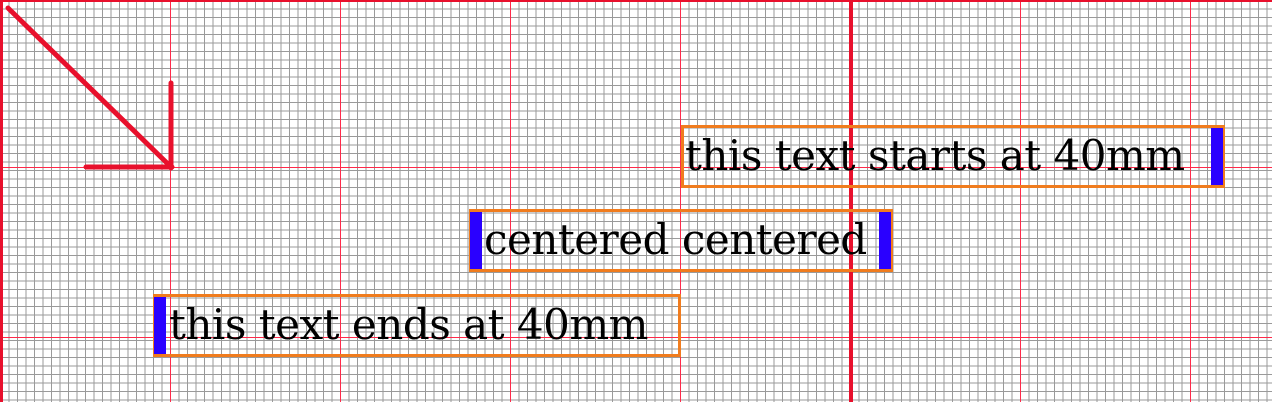  What do you see at coordinates (675, 239) in the screenshot?
I see `centered-text: centered centered` at bounding box center [675, 239].